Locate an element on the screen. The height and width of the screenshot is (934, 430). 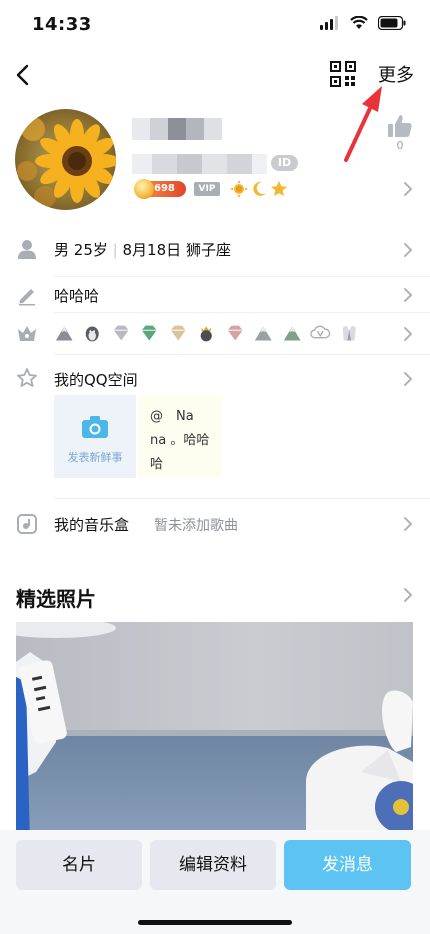
red-arrow-annotation is located at coordinates (363, 124).